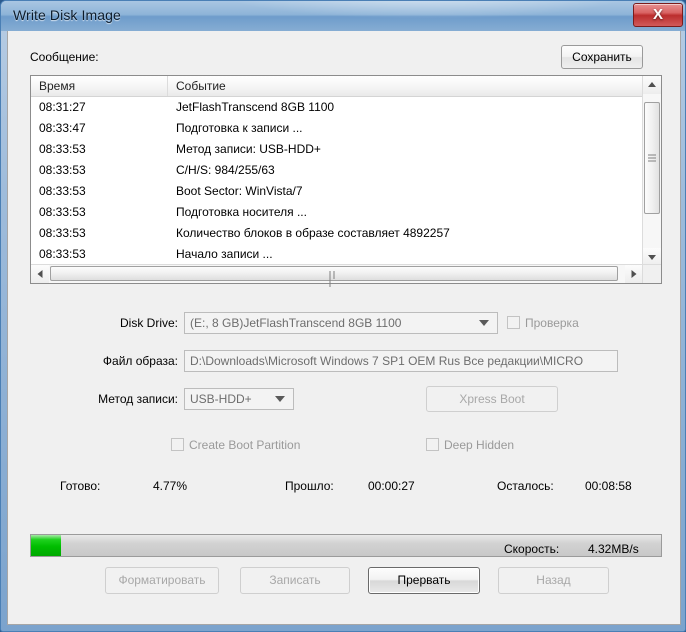 This screenshot has height=632, width=686. Describe the element at coordinates (391, 486) in the screenshot. I see `elapsed-value: 00:00:27` at that location.